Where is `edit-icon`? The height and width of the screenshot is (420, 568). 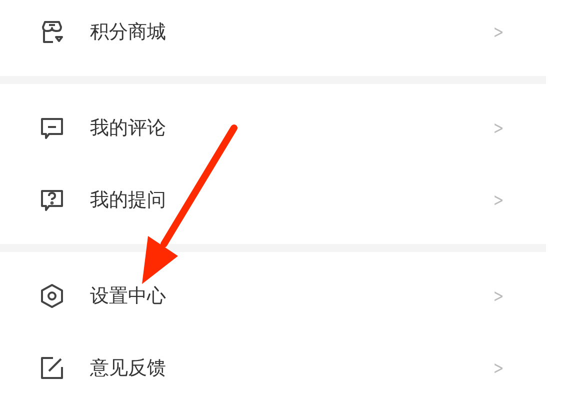
edit-icon is located at coordinates (52, 368).